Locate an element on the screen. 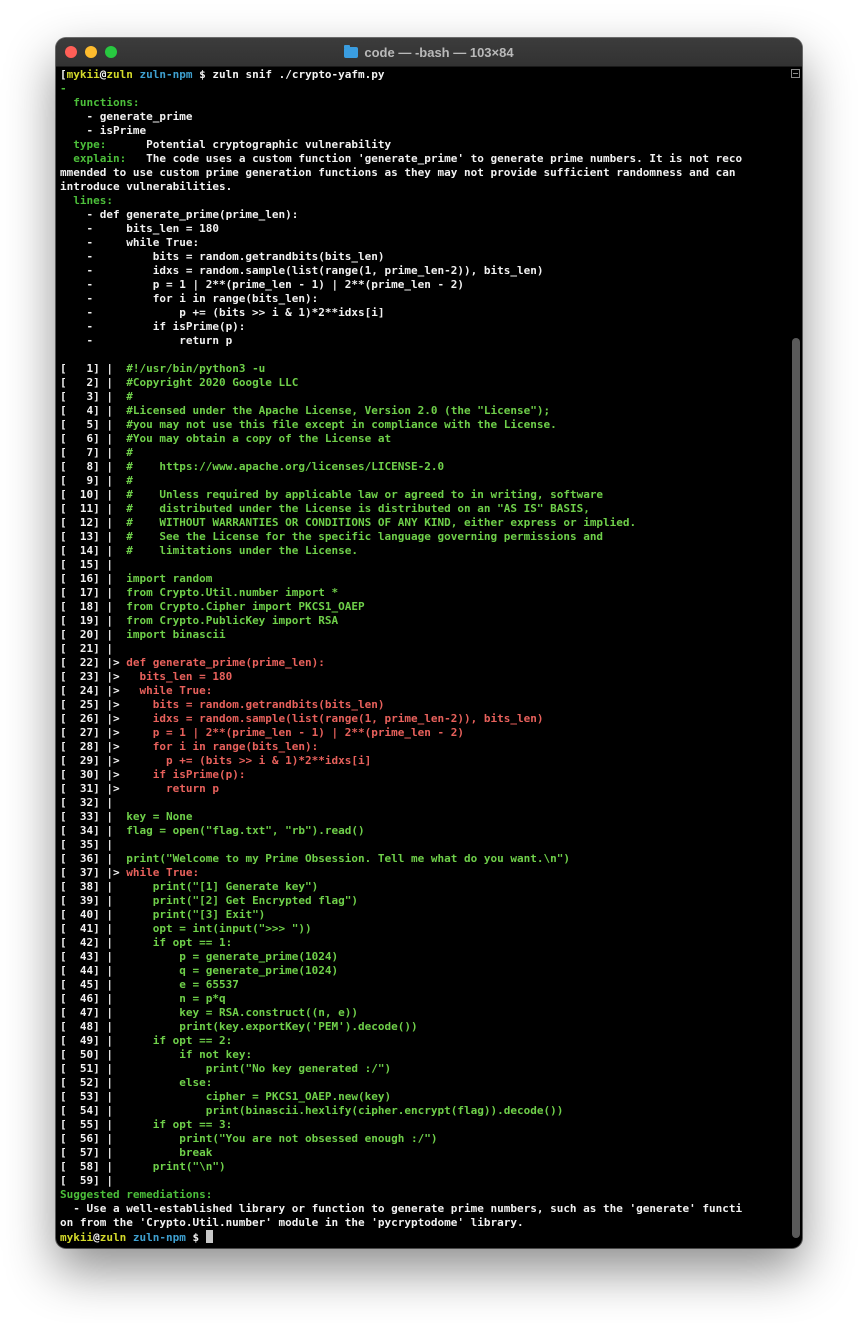 This screenshot has width=858, height=1323. terminal-text: explain: is located at coordinates (93, 158).